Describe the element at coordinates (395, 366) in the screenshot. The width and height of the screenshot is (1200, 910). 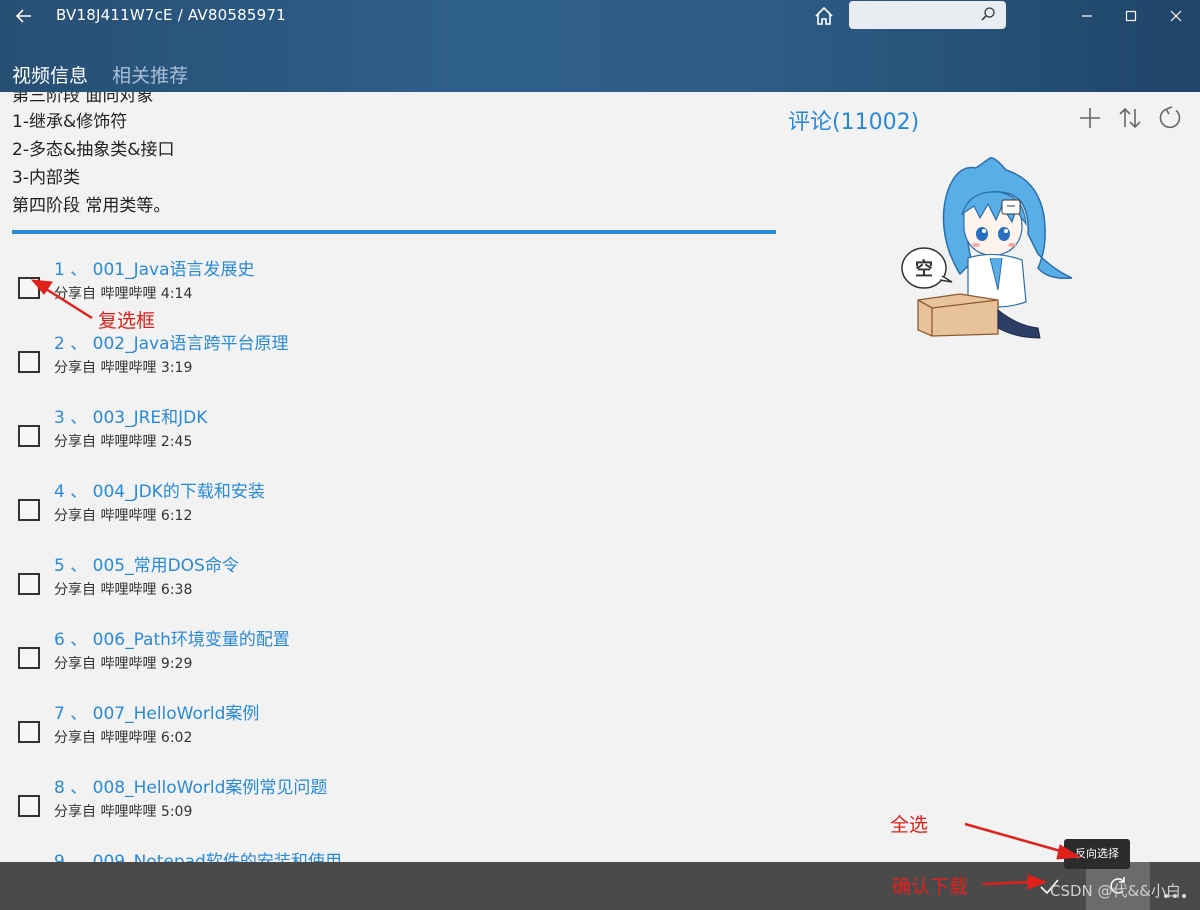
I see `episode-item: 2 、 002_Java语言跨平台原理 分享自 哔哩哔哩 3:19` at that location.